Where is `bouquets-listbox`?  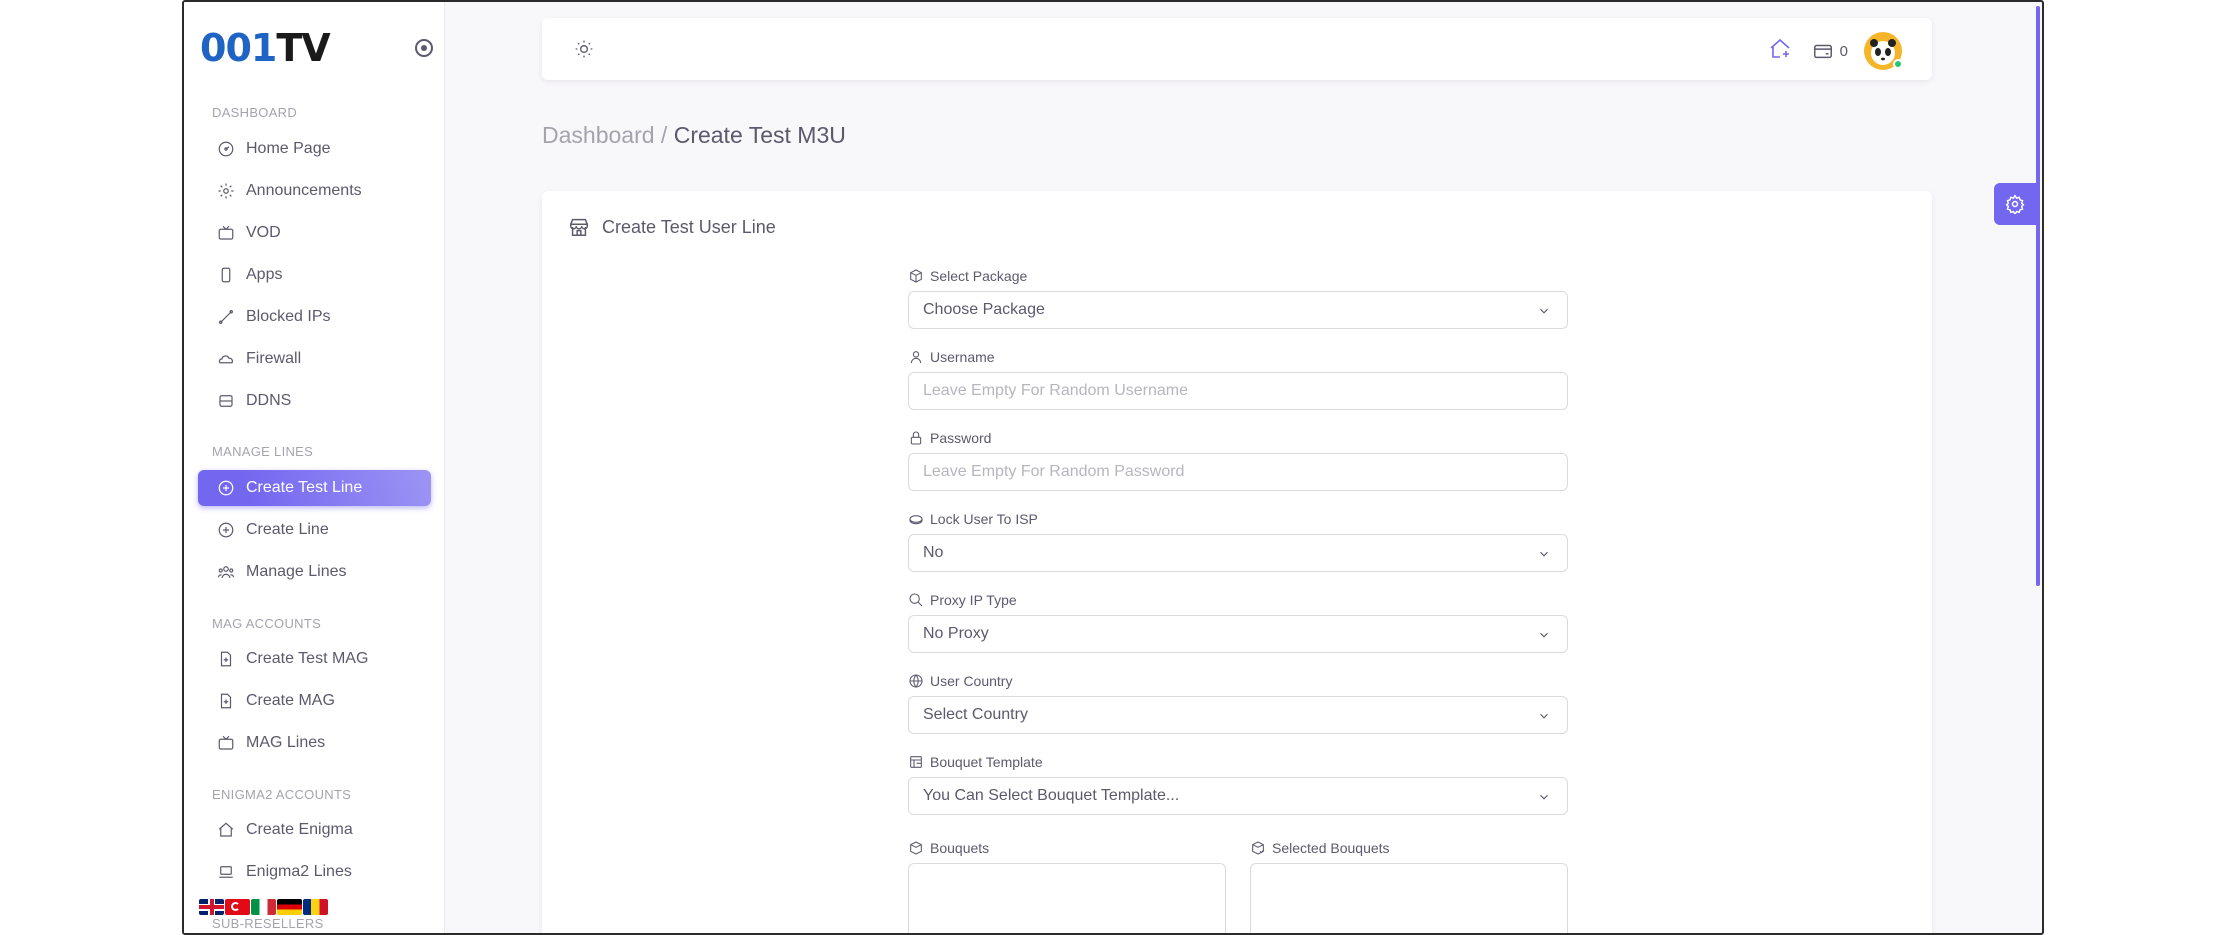 bouquets-listbox is located at coordinates (1067, 898).